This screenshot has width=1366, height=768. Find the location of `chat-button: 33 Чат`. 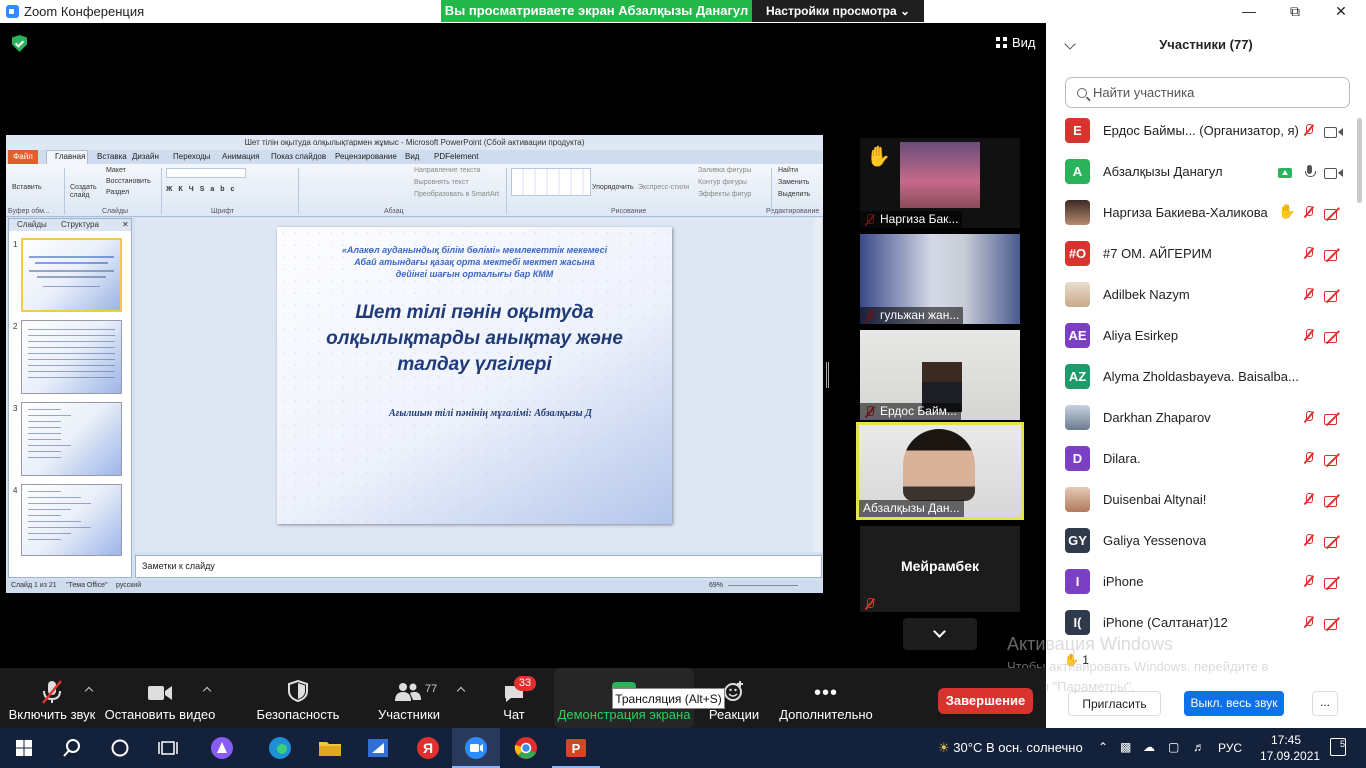

chat-button: 33 Чат is located at coordinates (514, 698).